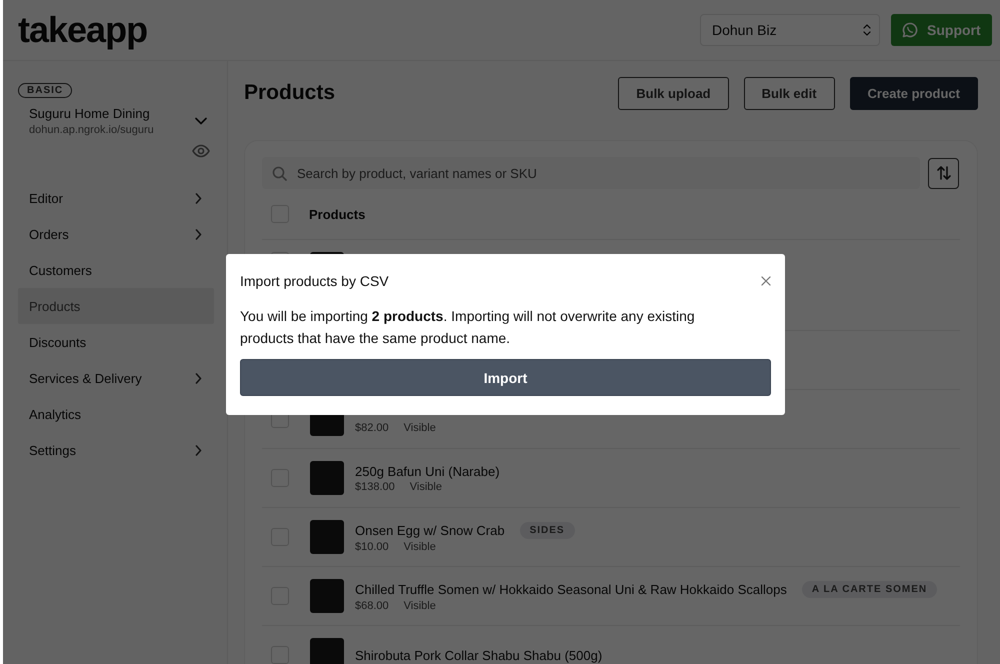 The width and height of the screenshot is (1000, 664). What do you see at coordinates (45, 90) in the screenshot?
I see `plan-badge: BASIC` at bounding box center [45, 90].